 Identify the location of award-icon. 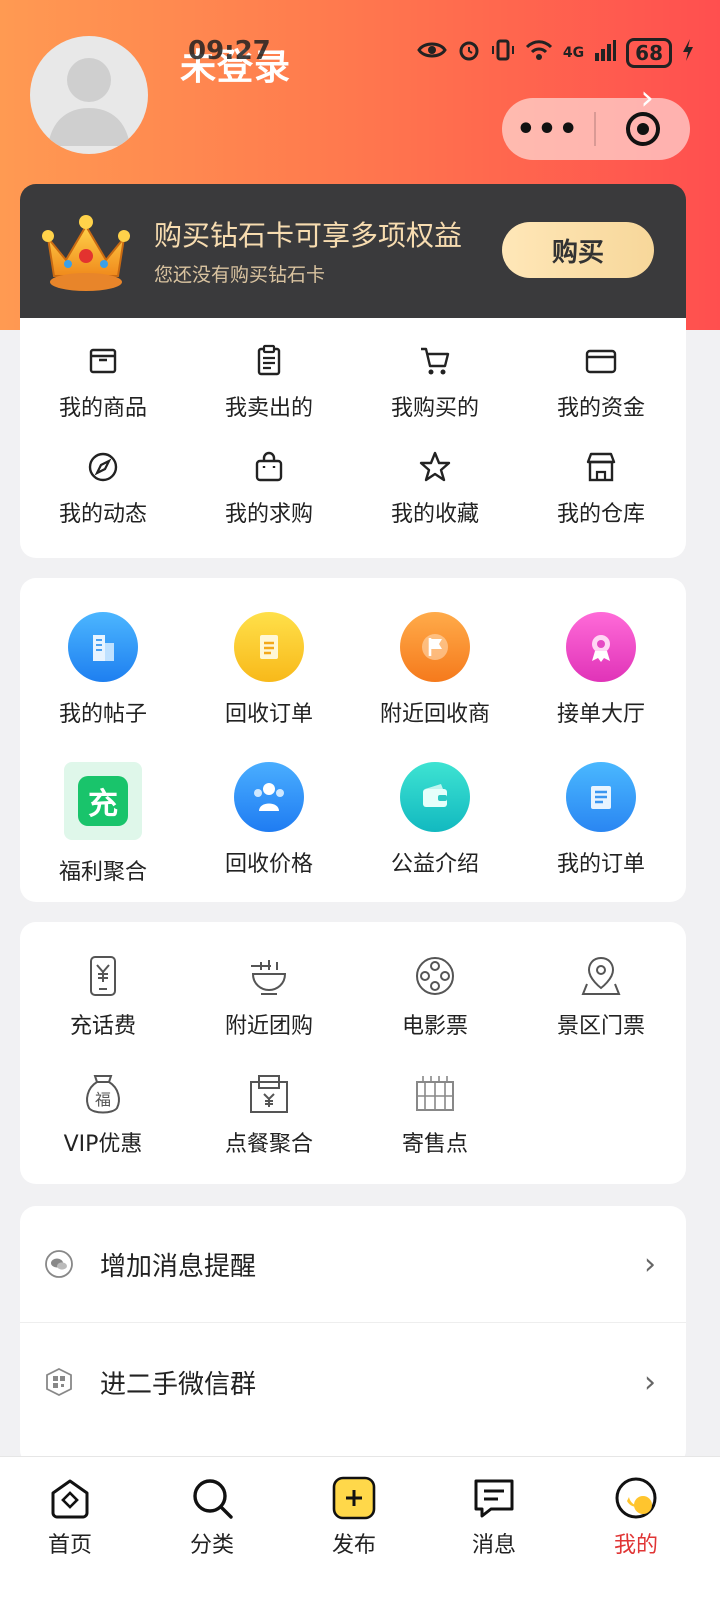
(601, 647).